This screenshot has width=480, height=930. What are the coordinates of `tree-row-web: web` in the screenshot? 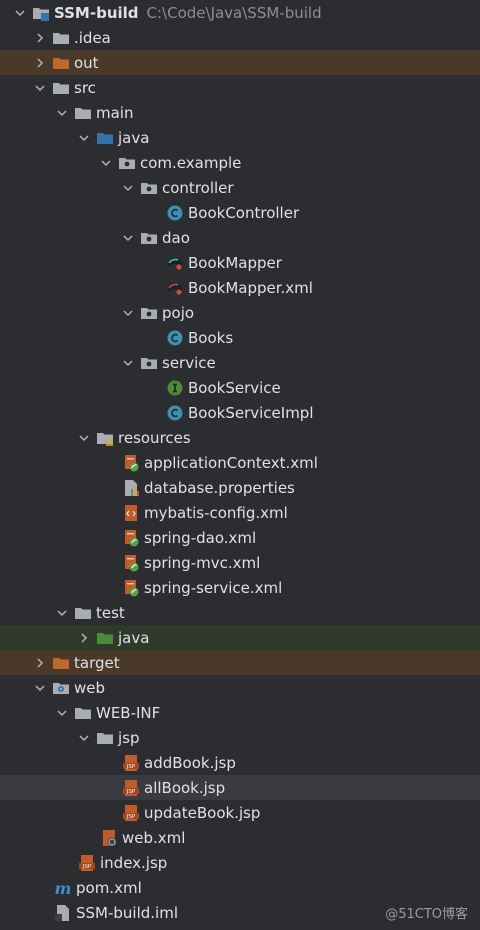 It's located at (240, 687).